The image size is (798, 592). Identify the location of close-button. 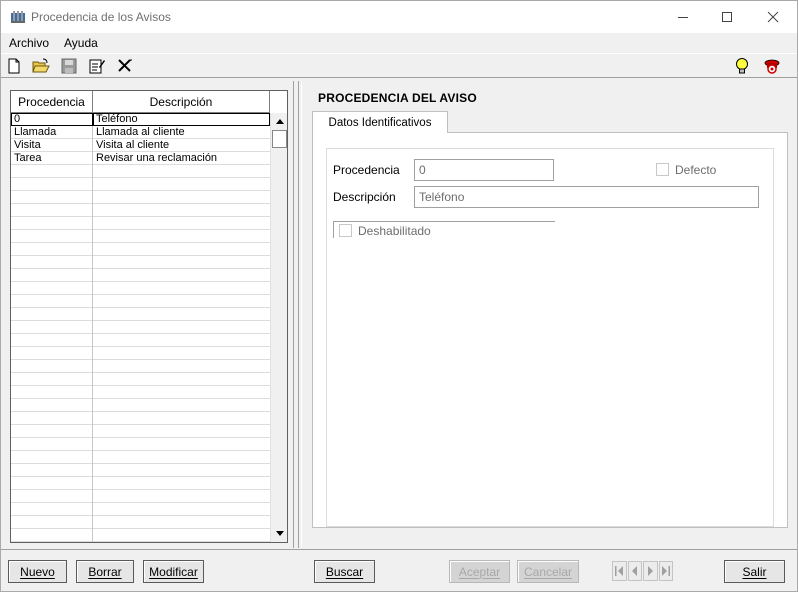
(773, 17).